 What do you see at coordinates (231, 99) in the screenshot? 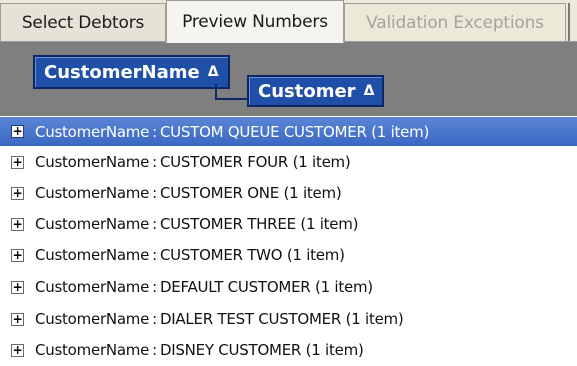
I see `group-connector-line` at bounding box center [231, 99].